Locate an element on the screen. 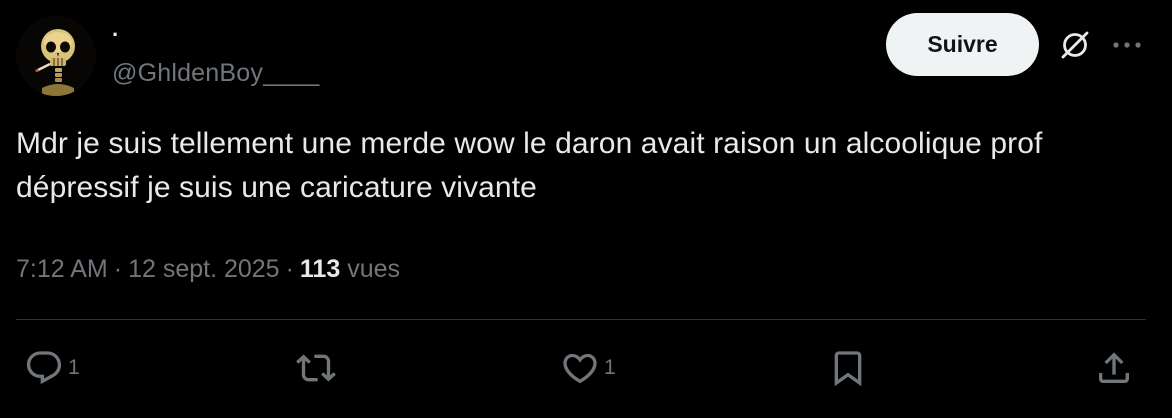 This screenshot has width=1172, height=418. divider is located at coordinates (581, 319).